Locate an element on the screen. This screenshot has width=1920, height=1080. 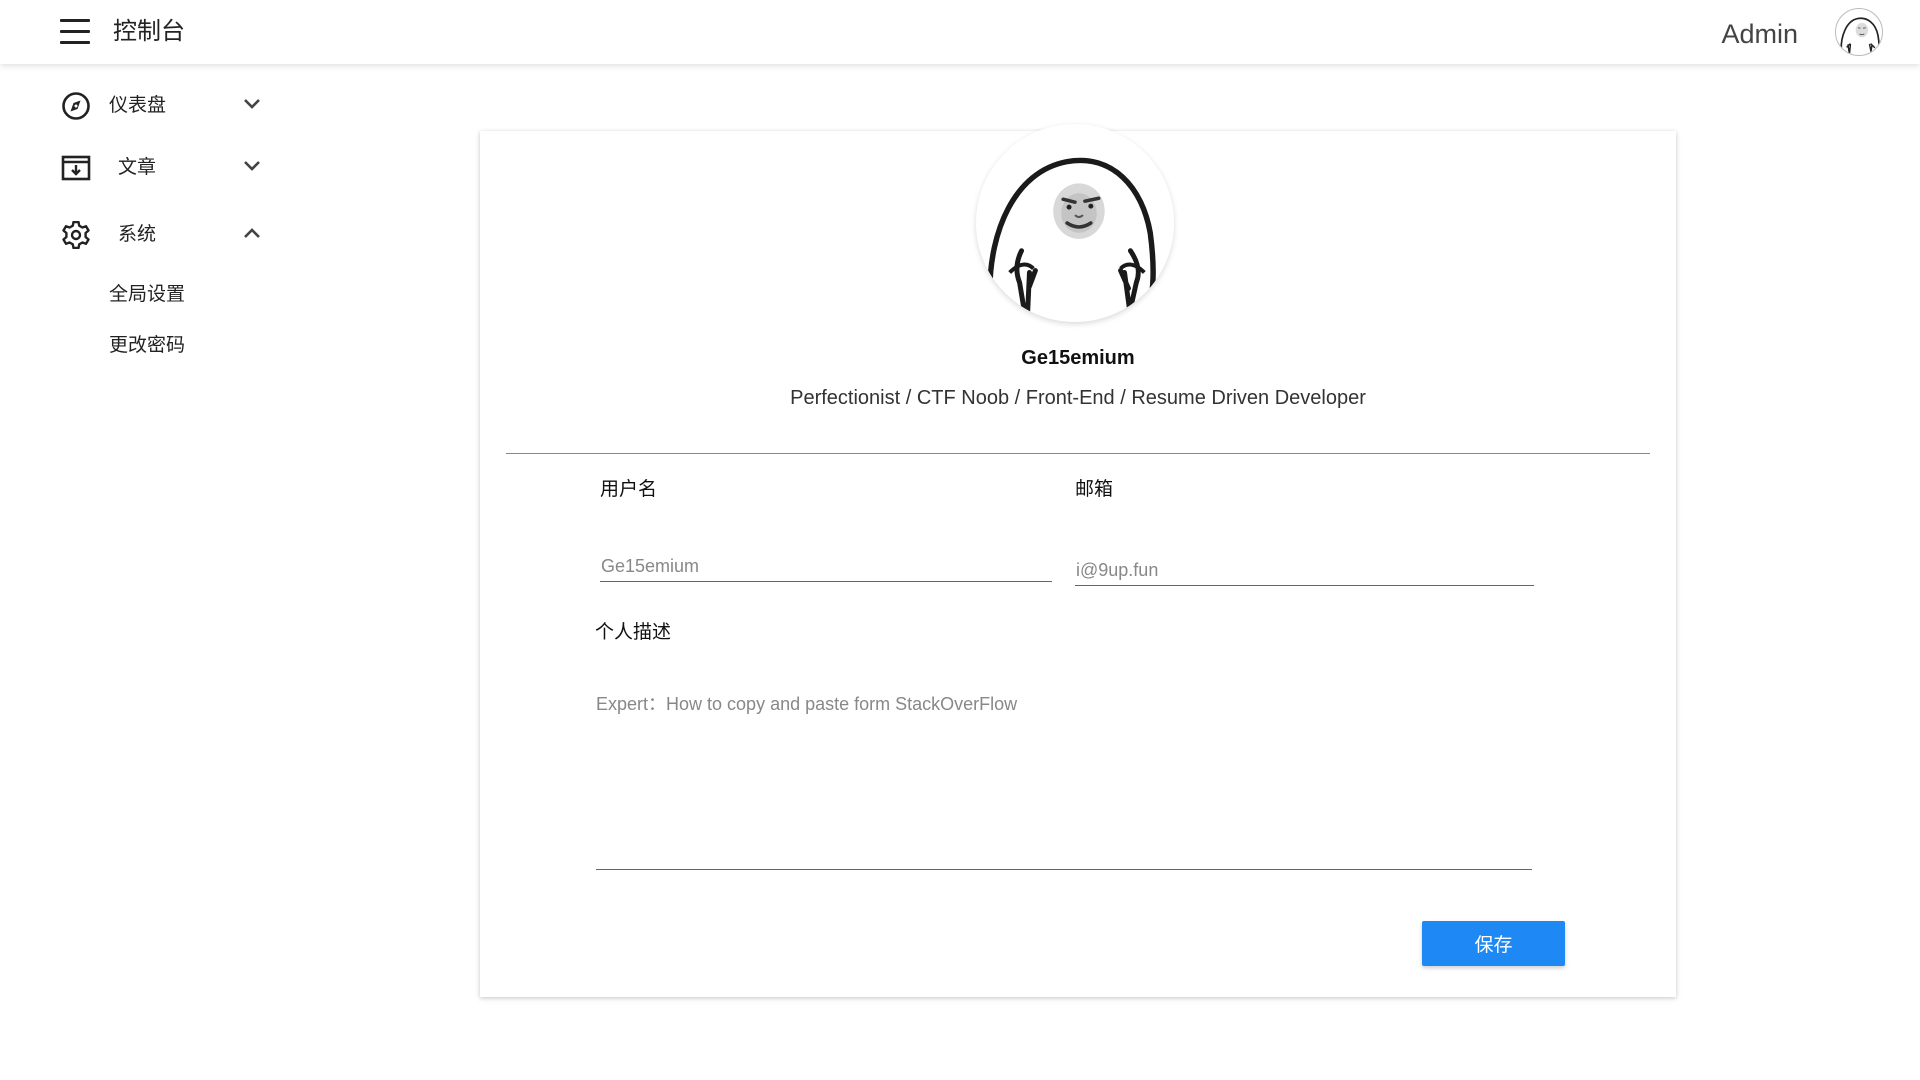
sidebar-item-label: 文章 is located at coordinates (137, 167).